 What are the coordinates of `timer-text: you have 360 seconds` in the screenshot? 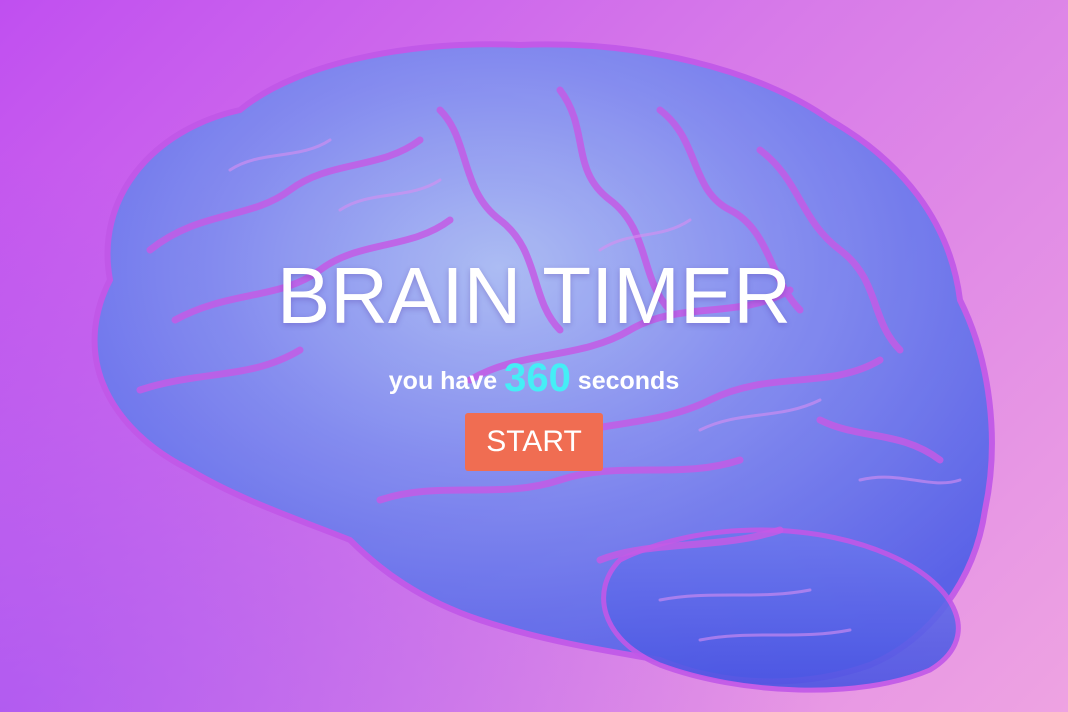 It's located at (534, 379).